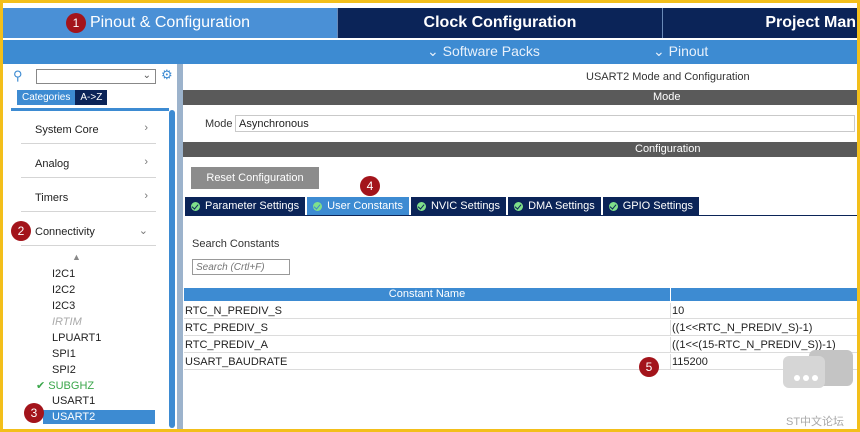 Image resolution: width=860 pixels, height=432 pixels. I want to click on tab-label: NVIC Settings, so click(465, 206).